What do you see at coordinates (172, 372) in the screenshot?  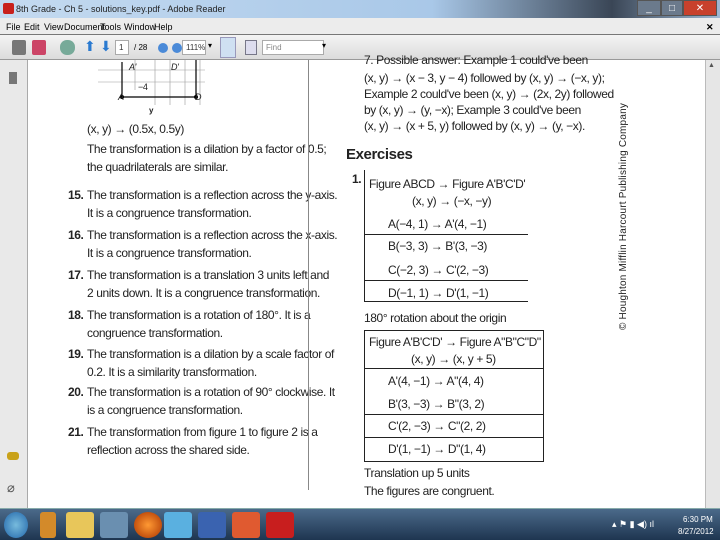 I see `exercise-answer-line: 0.2. It is a similarity transformation.` at bounding box center [172, 372].